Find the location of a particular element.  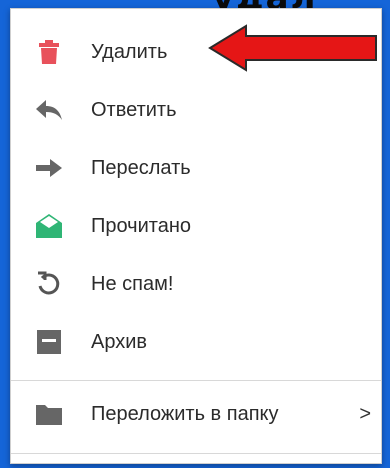

menu-item-archive: Архив is located at coordinates (196, 342).